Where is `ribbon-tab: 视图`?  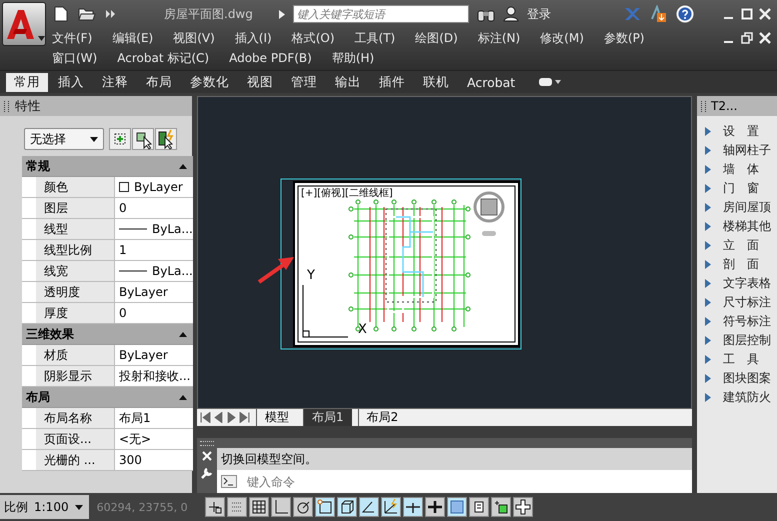
ribbon-tab: 视图 is located at coordinates (260, 82).